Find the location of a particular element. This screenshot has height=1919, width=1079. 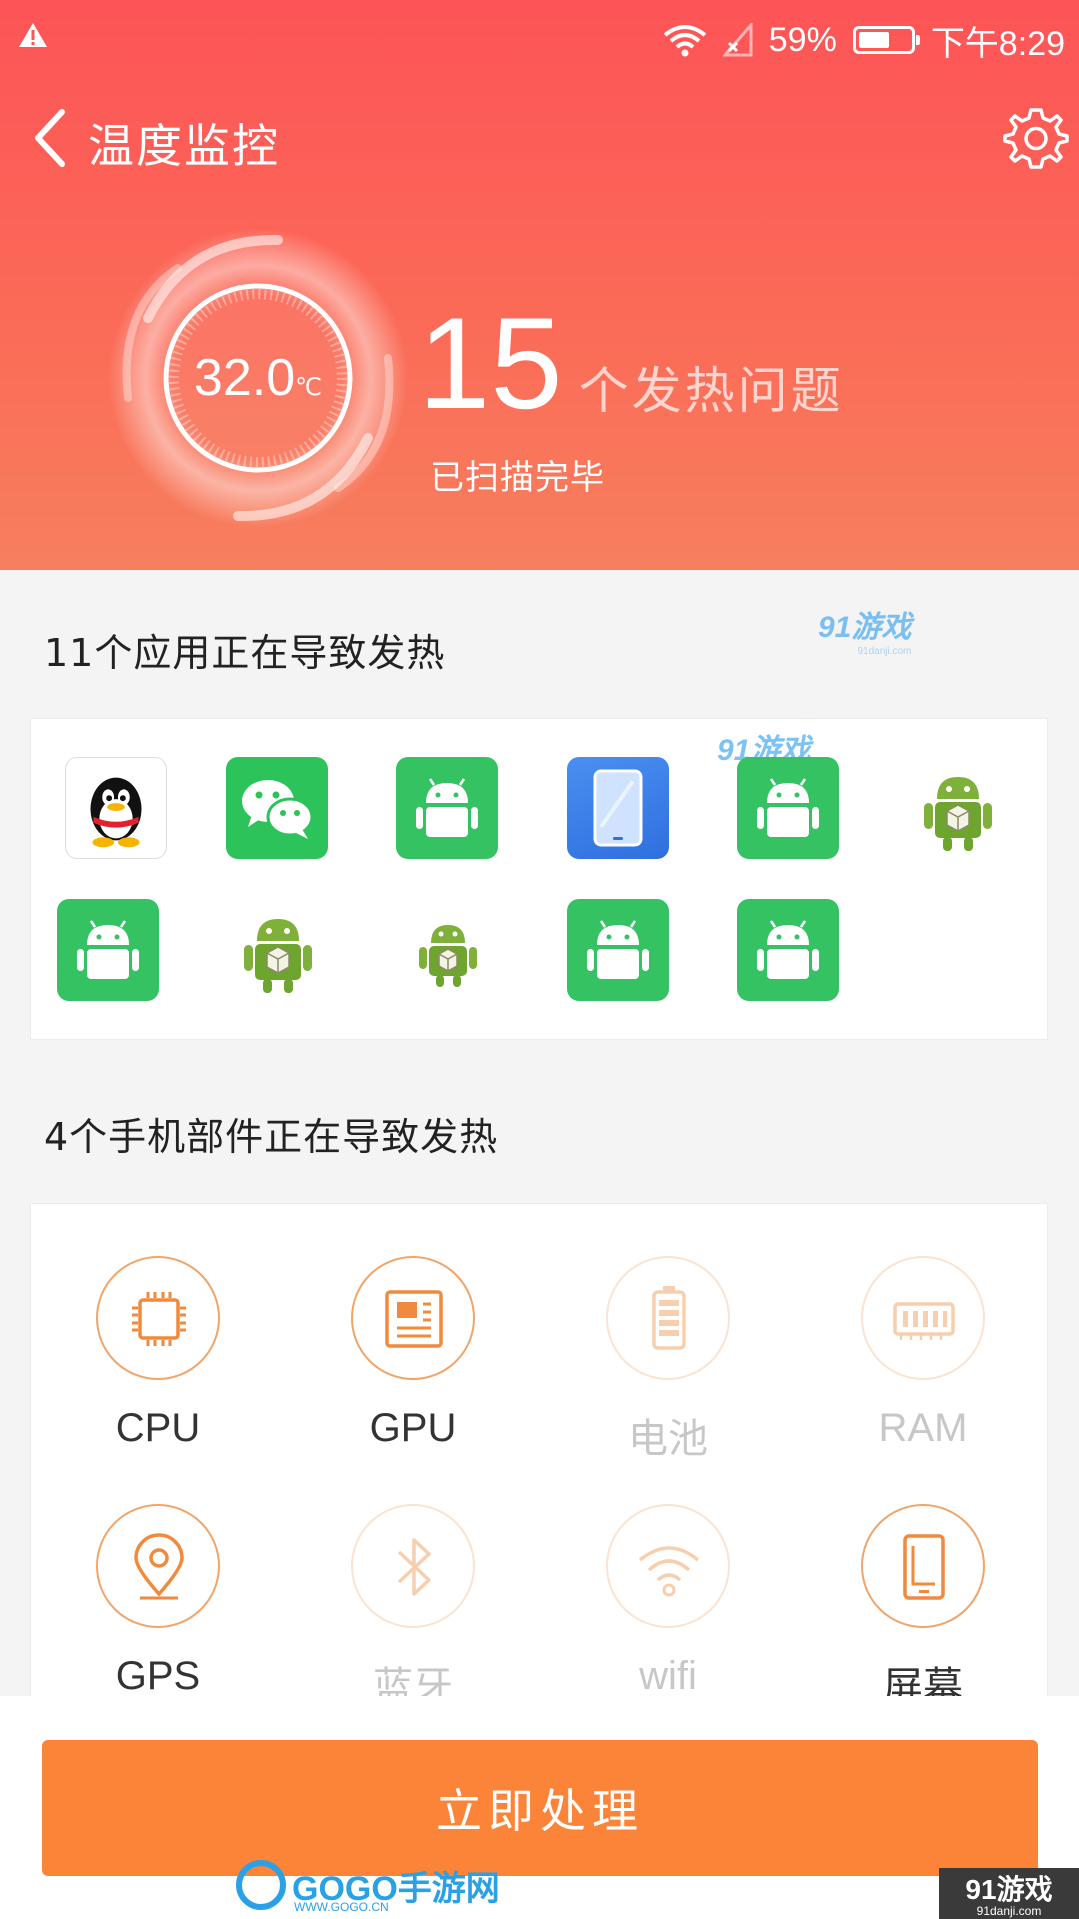

temperature-unit: ℃ is located at coordinates (309, 387).